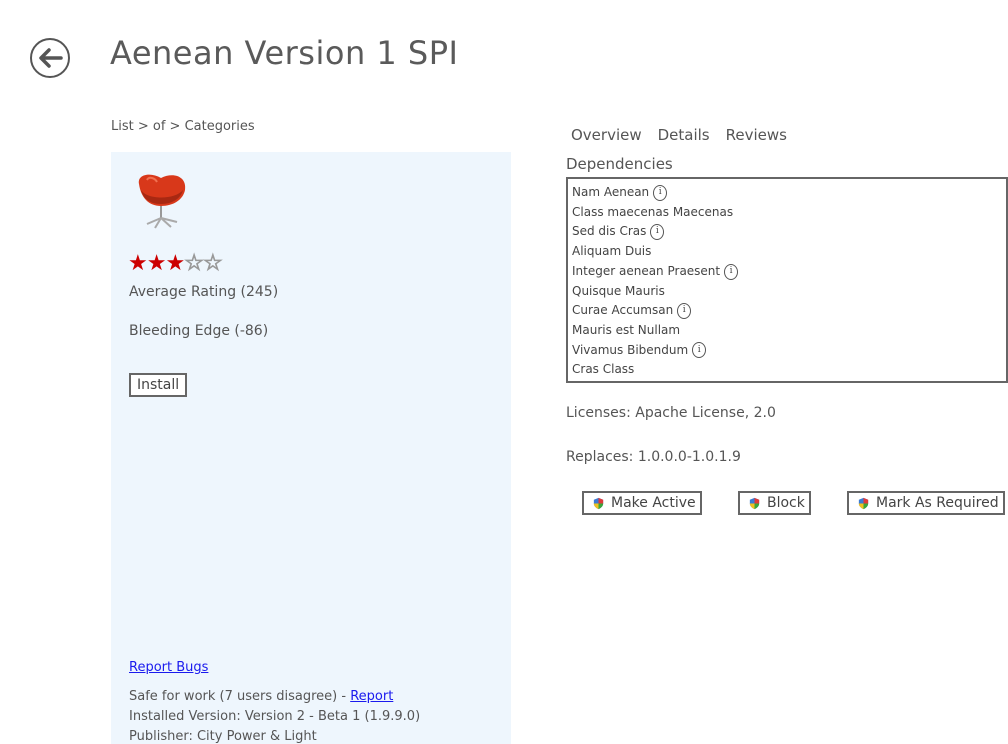 This screenshot has height=744, width=1008. What do you see at coordinates (618, 290) in the screenshot?
I see `dependency-name: Quisque Mauris` at bounding box center [618, 290].